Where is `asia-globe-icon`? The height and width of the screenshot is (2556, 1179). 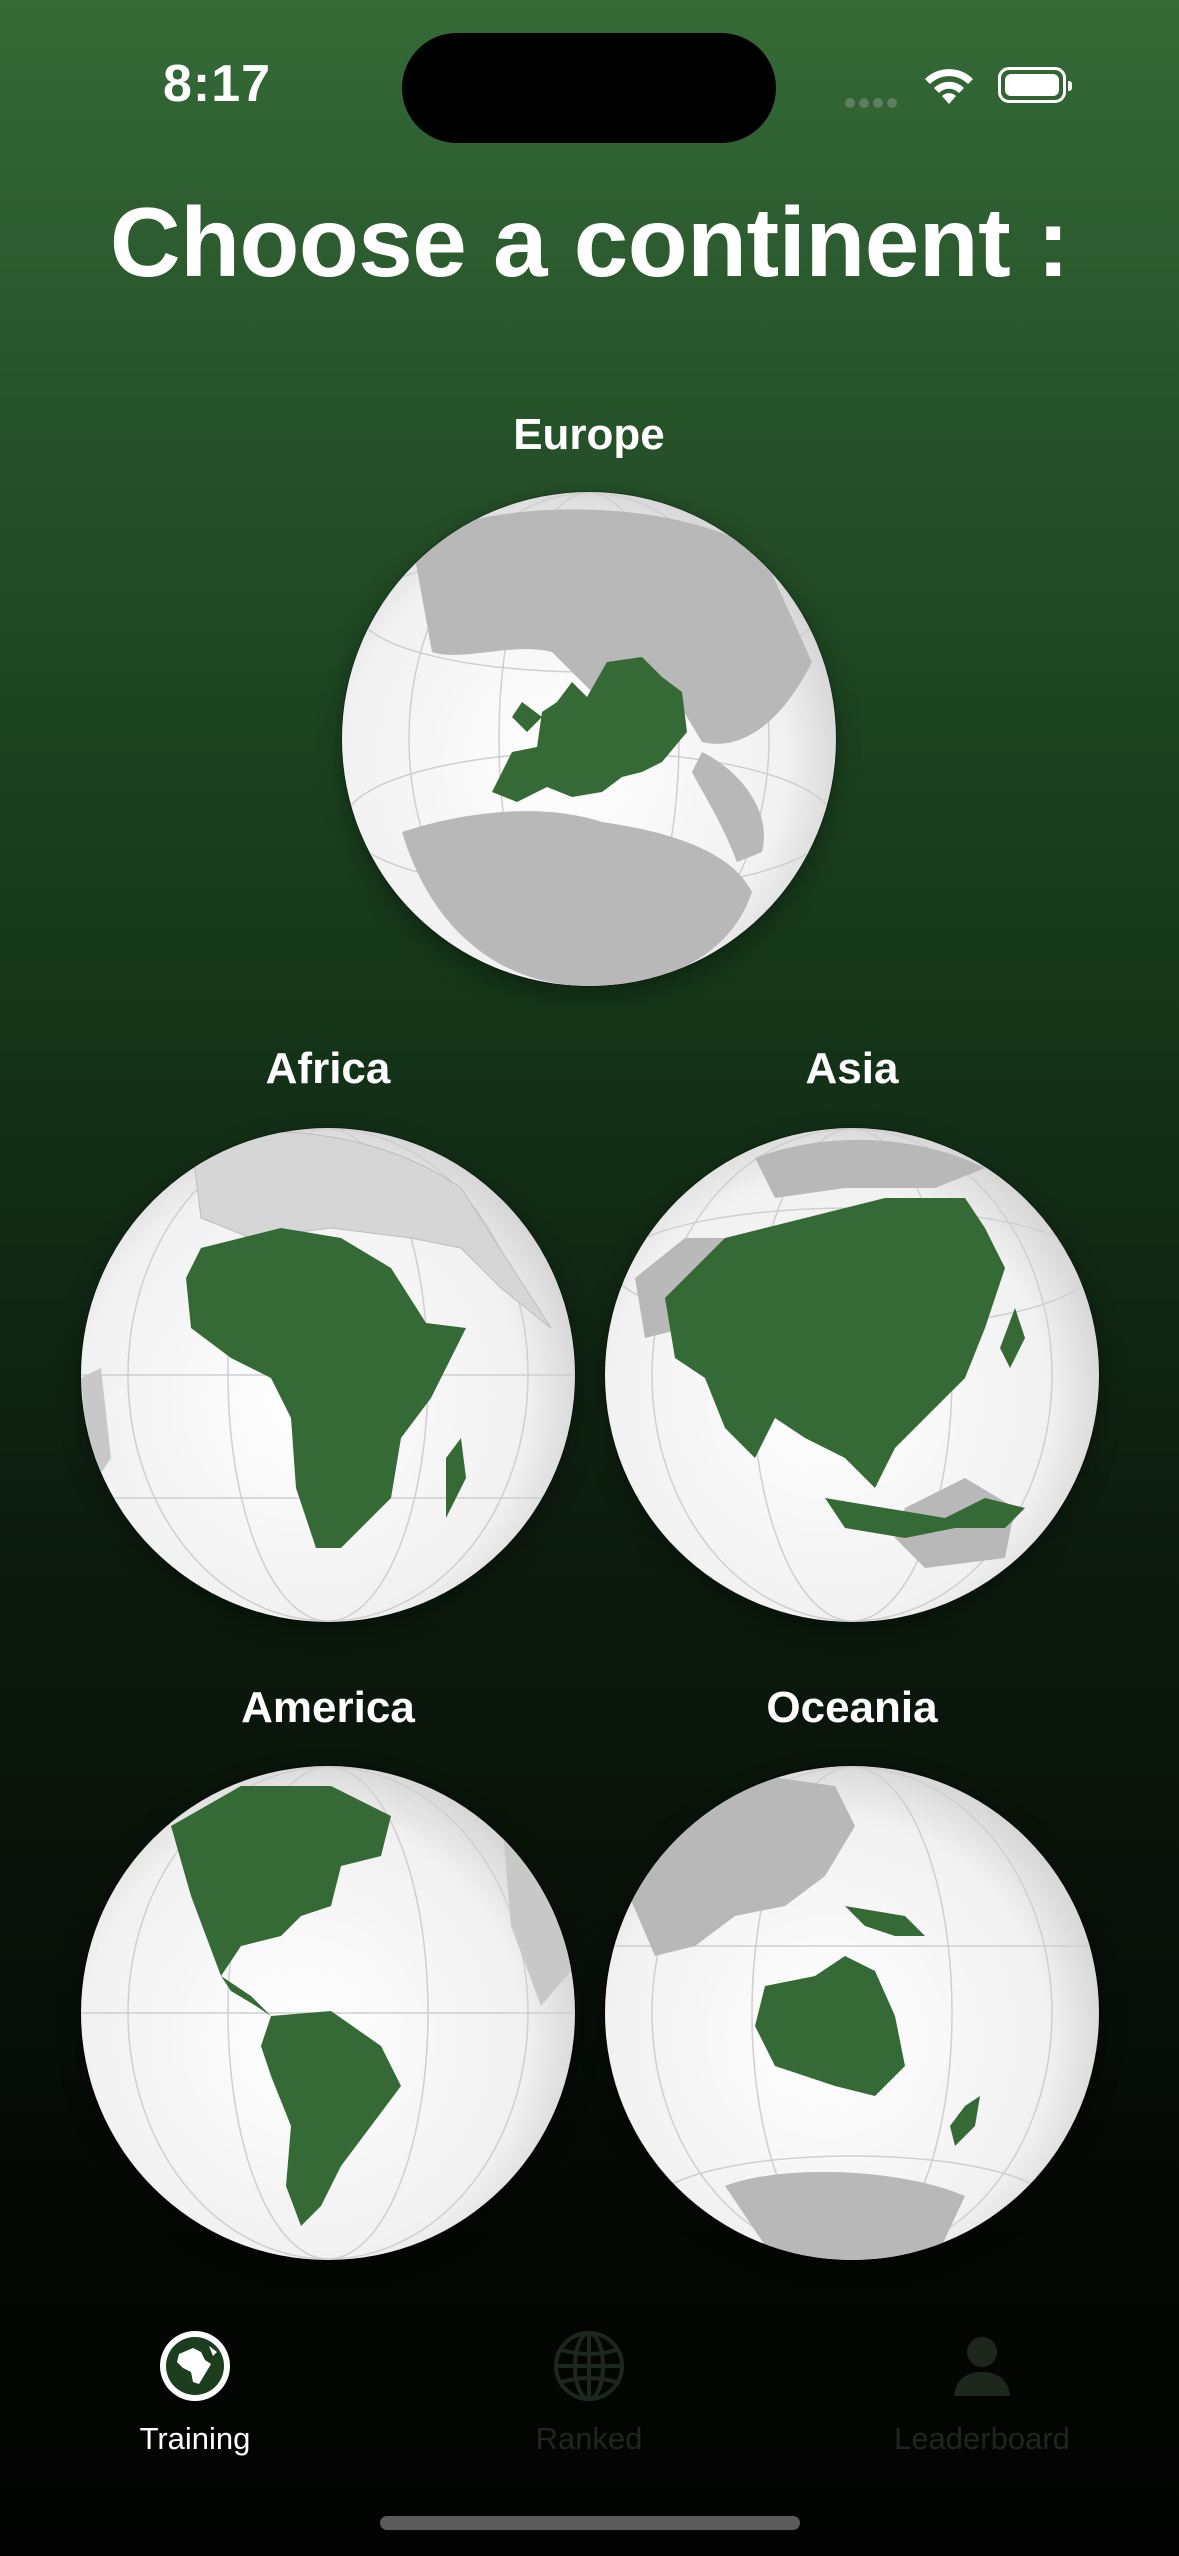 asia-globe-icon is located at coordinates (852, 1375).